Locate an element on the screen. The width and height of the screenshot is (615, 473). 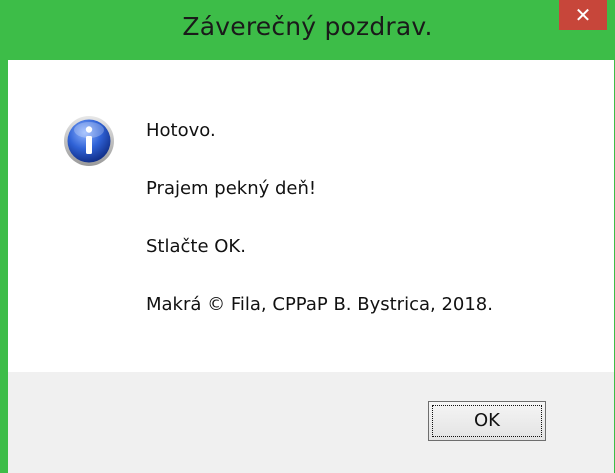
message-line-2: Prajem pekný deň! is located at coordinates (231, 188).